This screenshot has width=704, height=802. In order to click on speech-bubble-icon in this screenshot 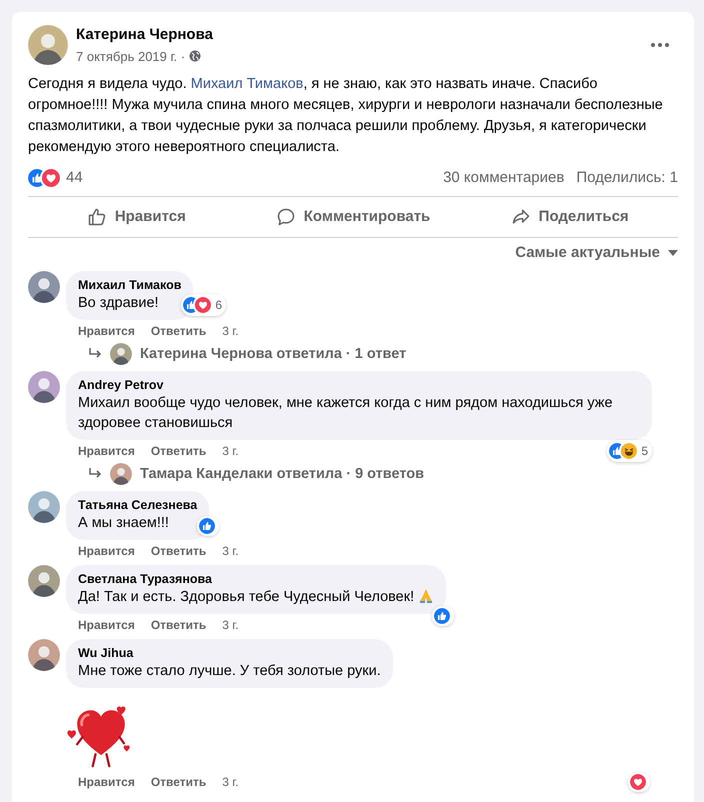, I will do `click(286, 217)`.